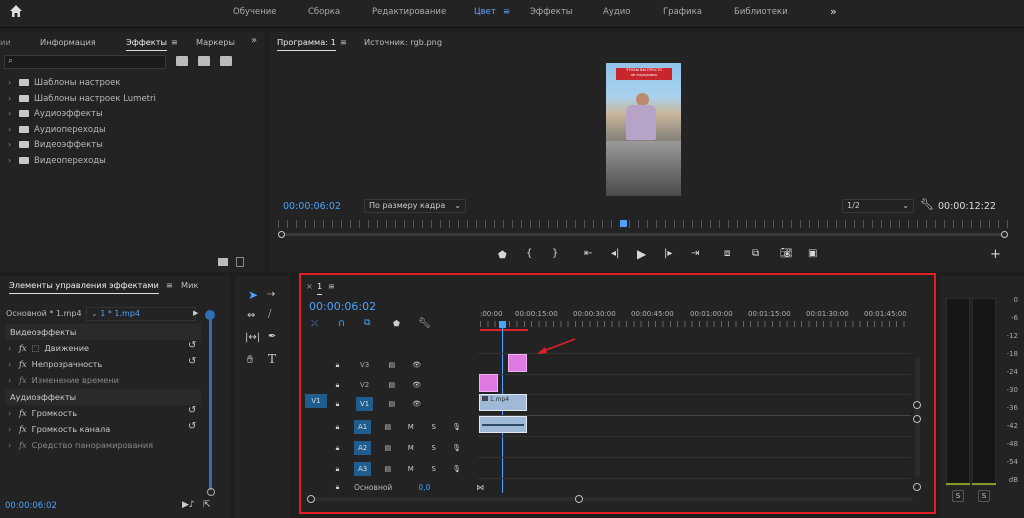  What do you see at coordinates (250, 360) in the screenshot?
I see `hand-tool-icon: ✋︎` at bounding box center [250, 360].